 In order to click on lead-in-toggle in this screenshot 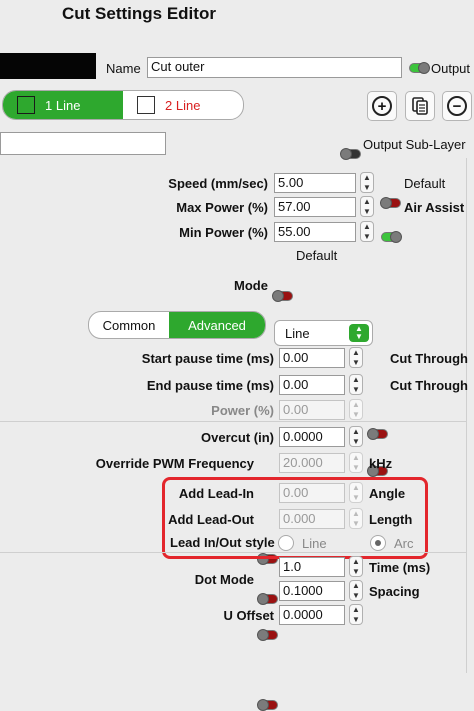, I will do `click(267, 599)`.